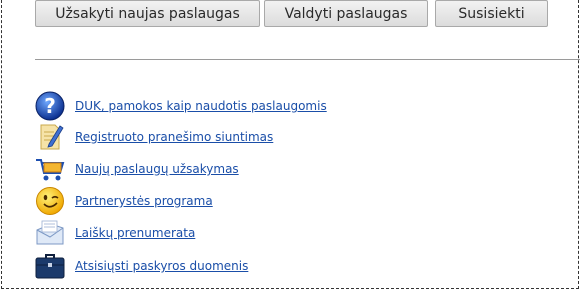  What do you see at coordinates (50, 137) in the screenshot?
I see `document-pen-icon` at bounding box center [50, 137].